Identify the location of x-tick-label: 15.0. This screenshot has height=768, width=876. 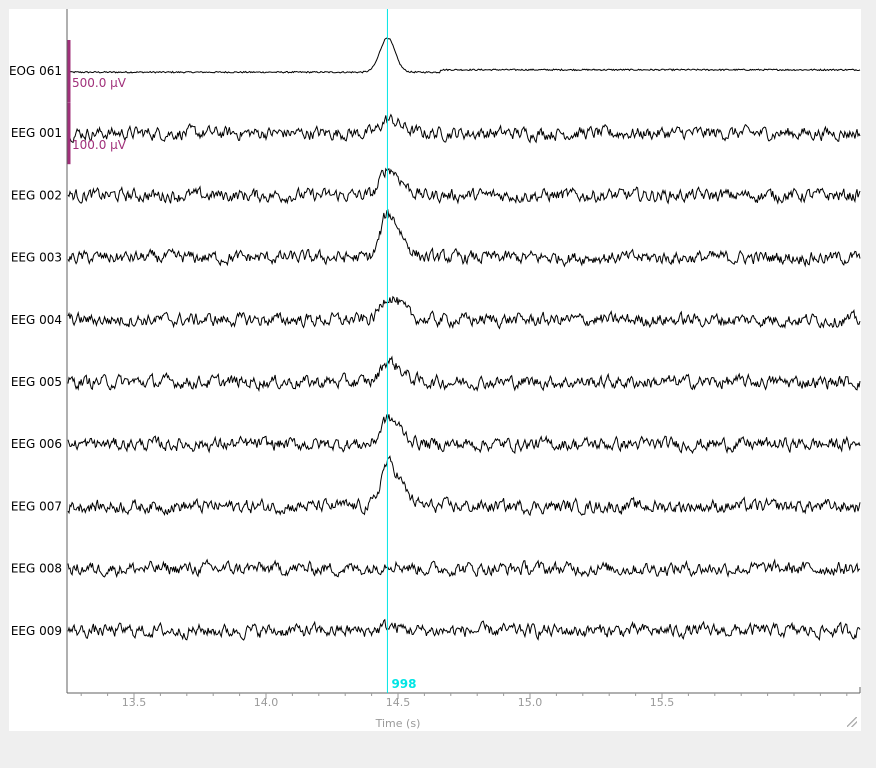
(530, 702).